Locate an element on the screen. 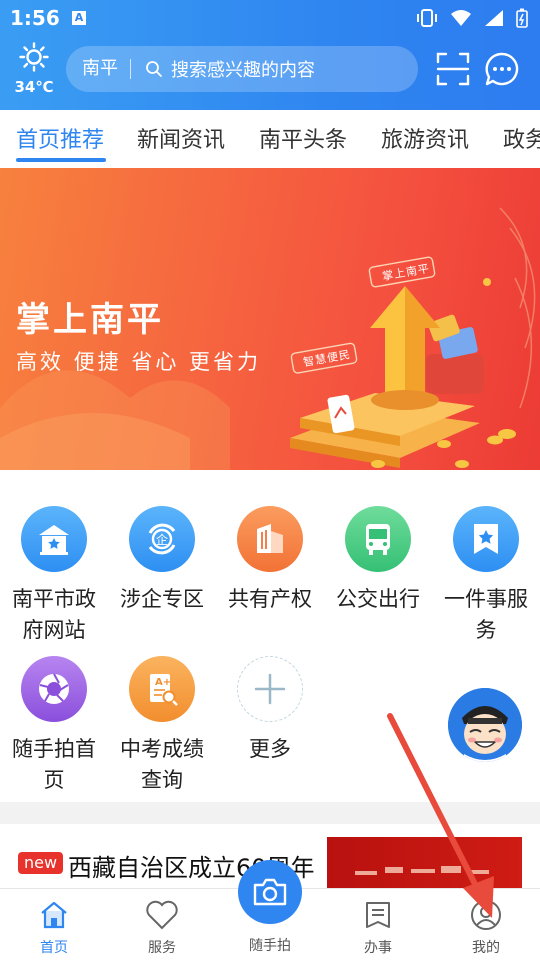  vibrate-icon is located at coordinates (427, 18).